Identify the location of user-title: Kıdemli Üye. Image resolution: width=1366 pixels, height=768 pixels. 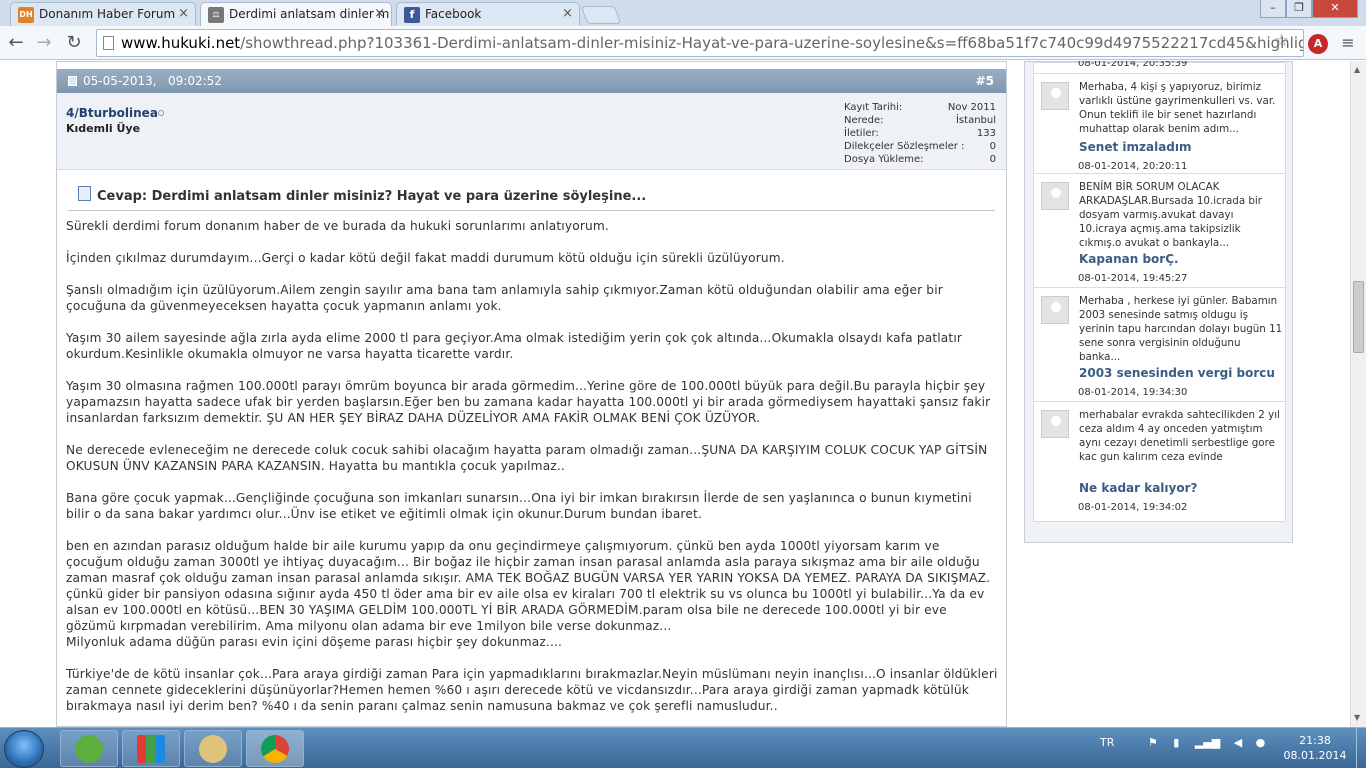
(103, 128).